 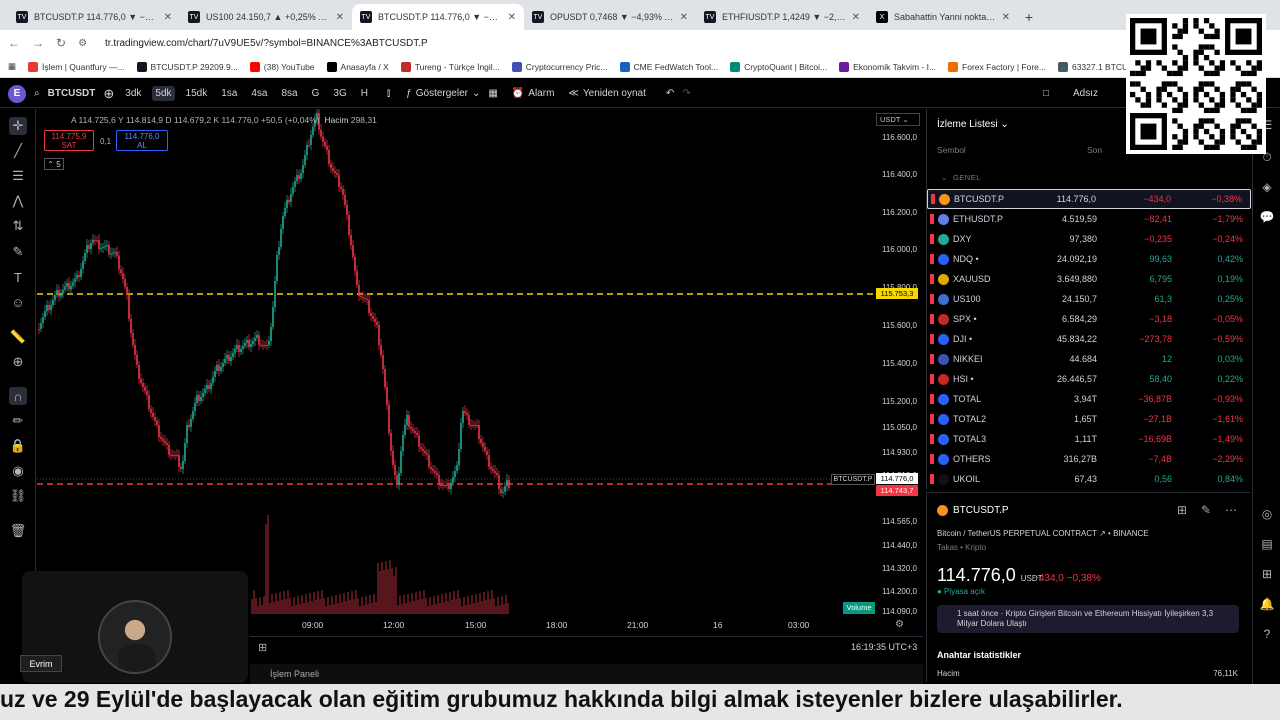 What do you see at coordinates (1089, 379) in the screenshot?
I see `watchlist-row: HSI • 26.446,57 58,40 0,22%` at bounding box center [1089, 379].